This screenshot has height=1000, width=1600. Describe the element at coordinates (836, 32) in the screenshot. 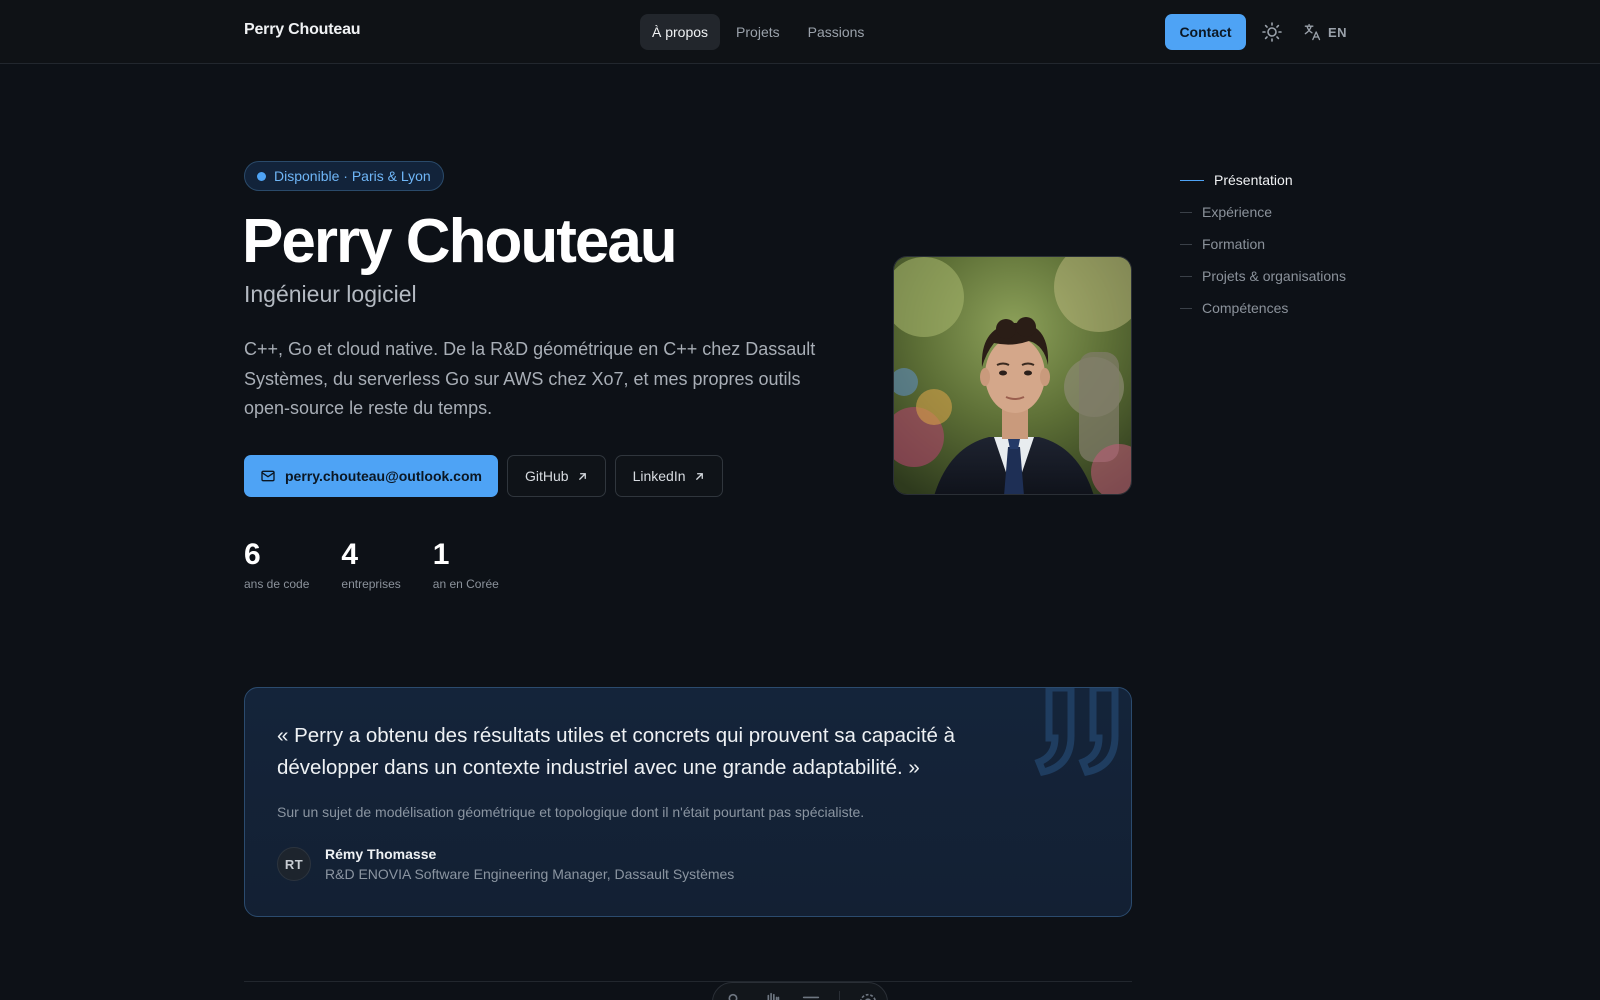

I see `nav-item-passions: Passions` at that location.